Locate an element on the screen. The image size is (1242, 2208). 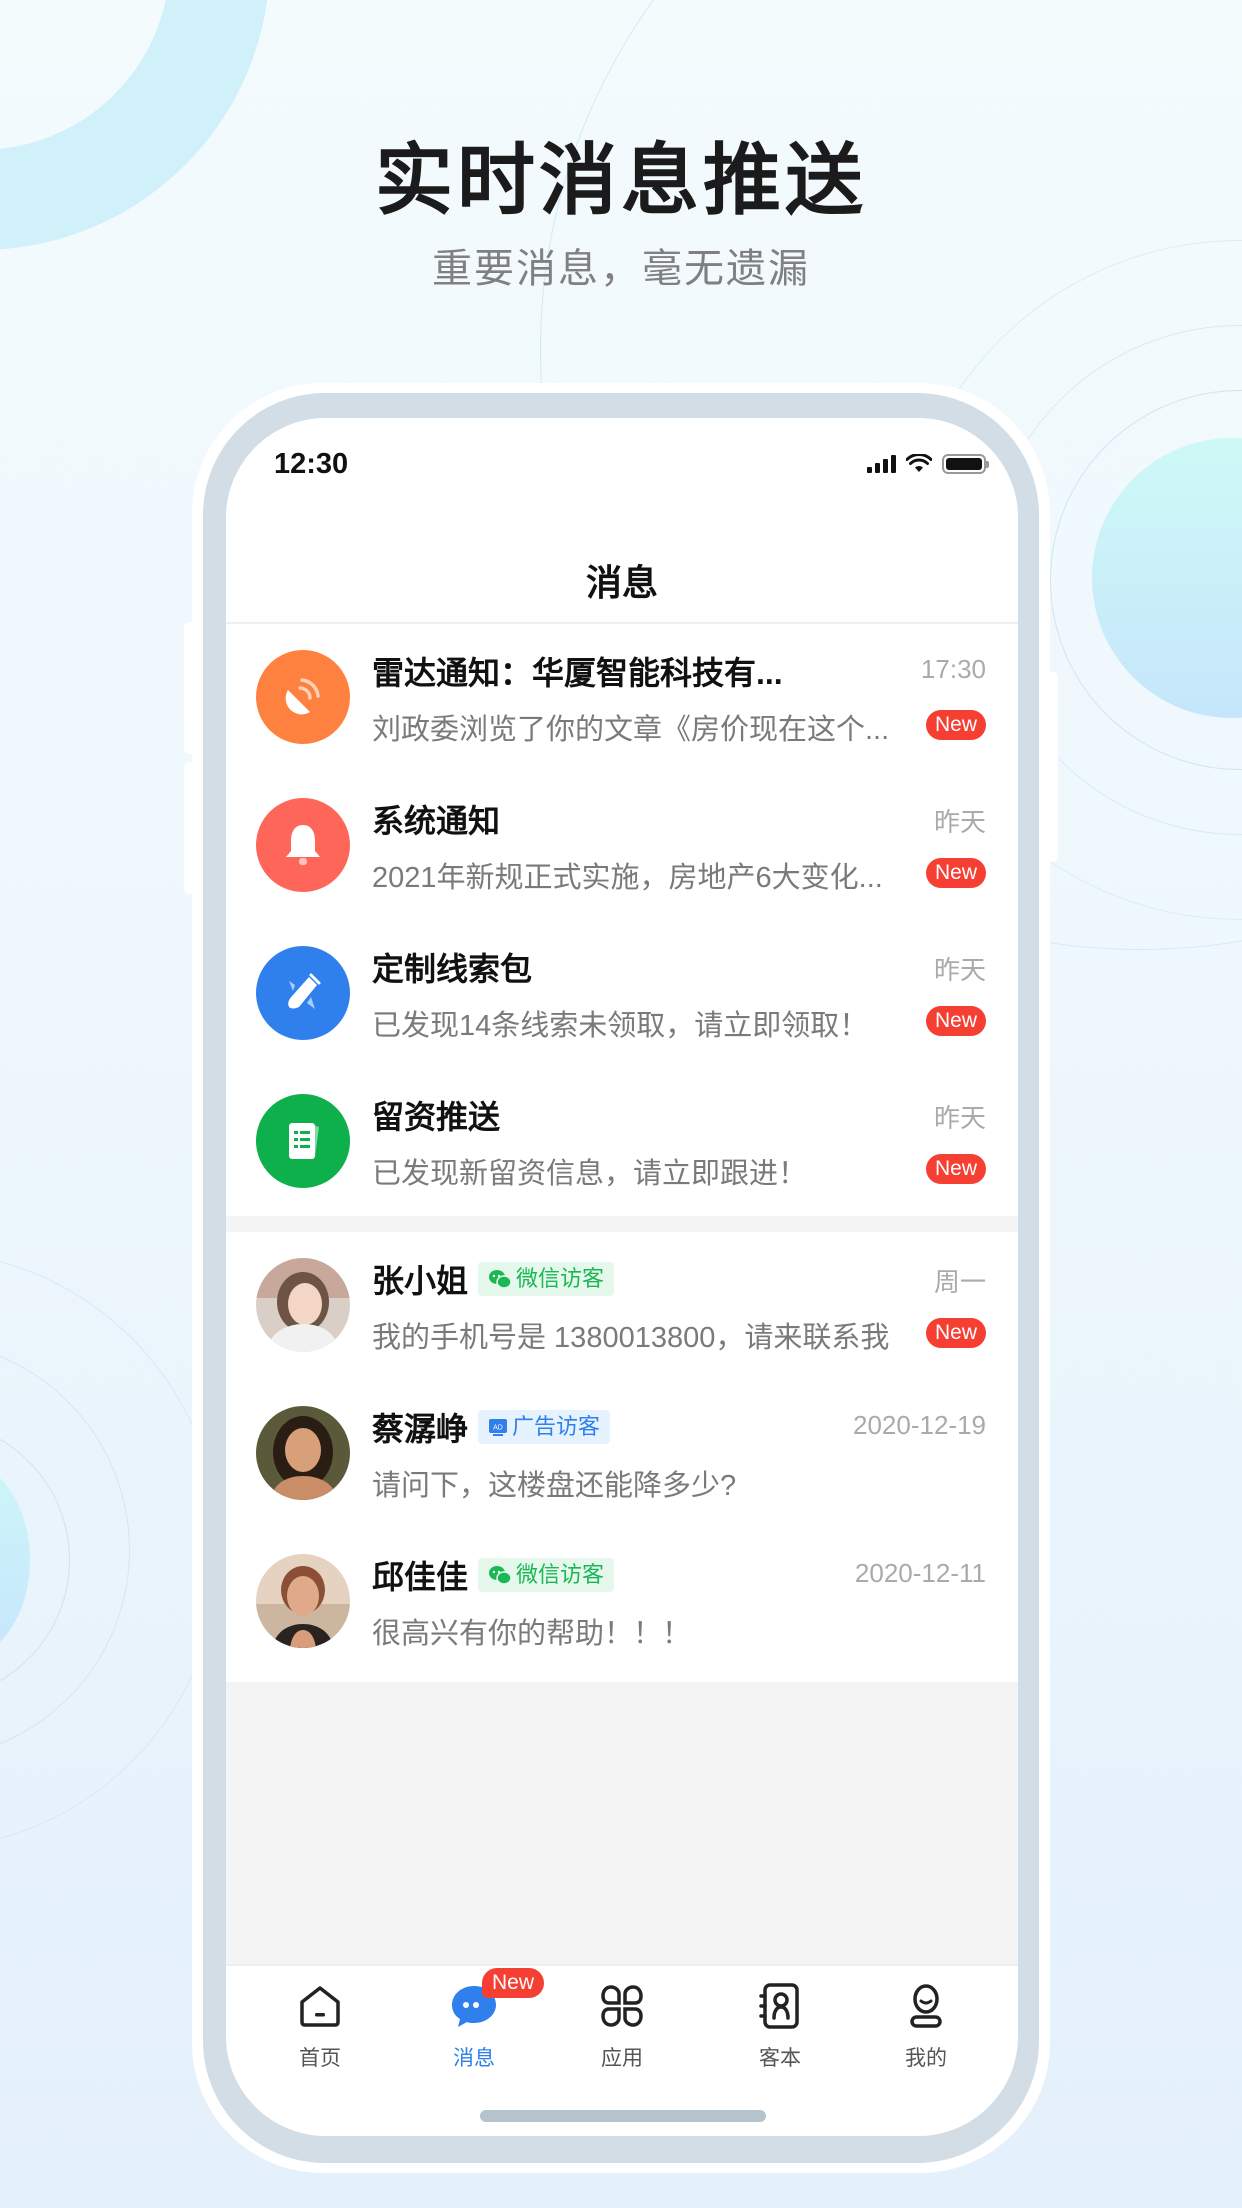
tab-apps: 应用 is located at coordinates (622, 2026).